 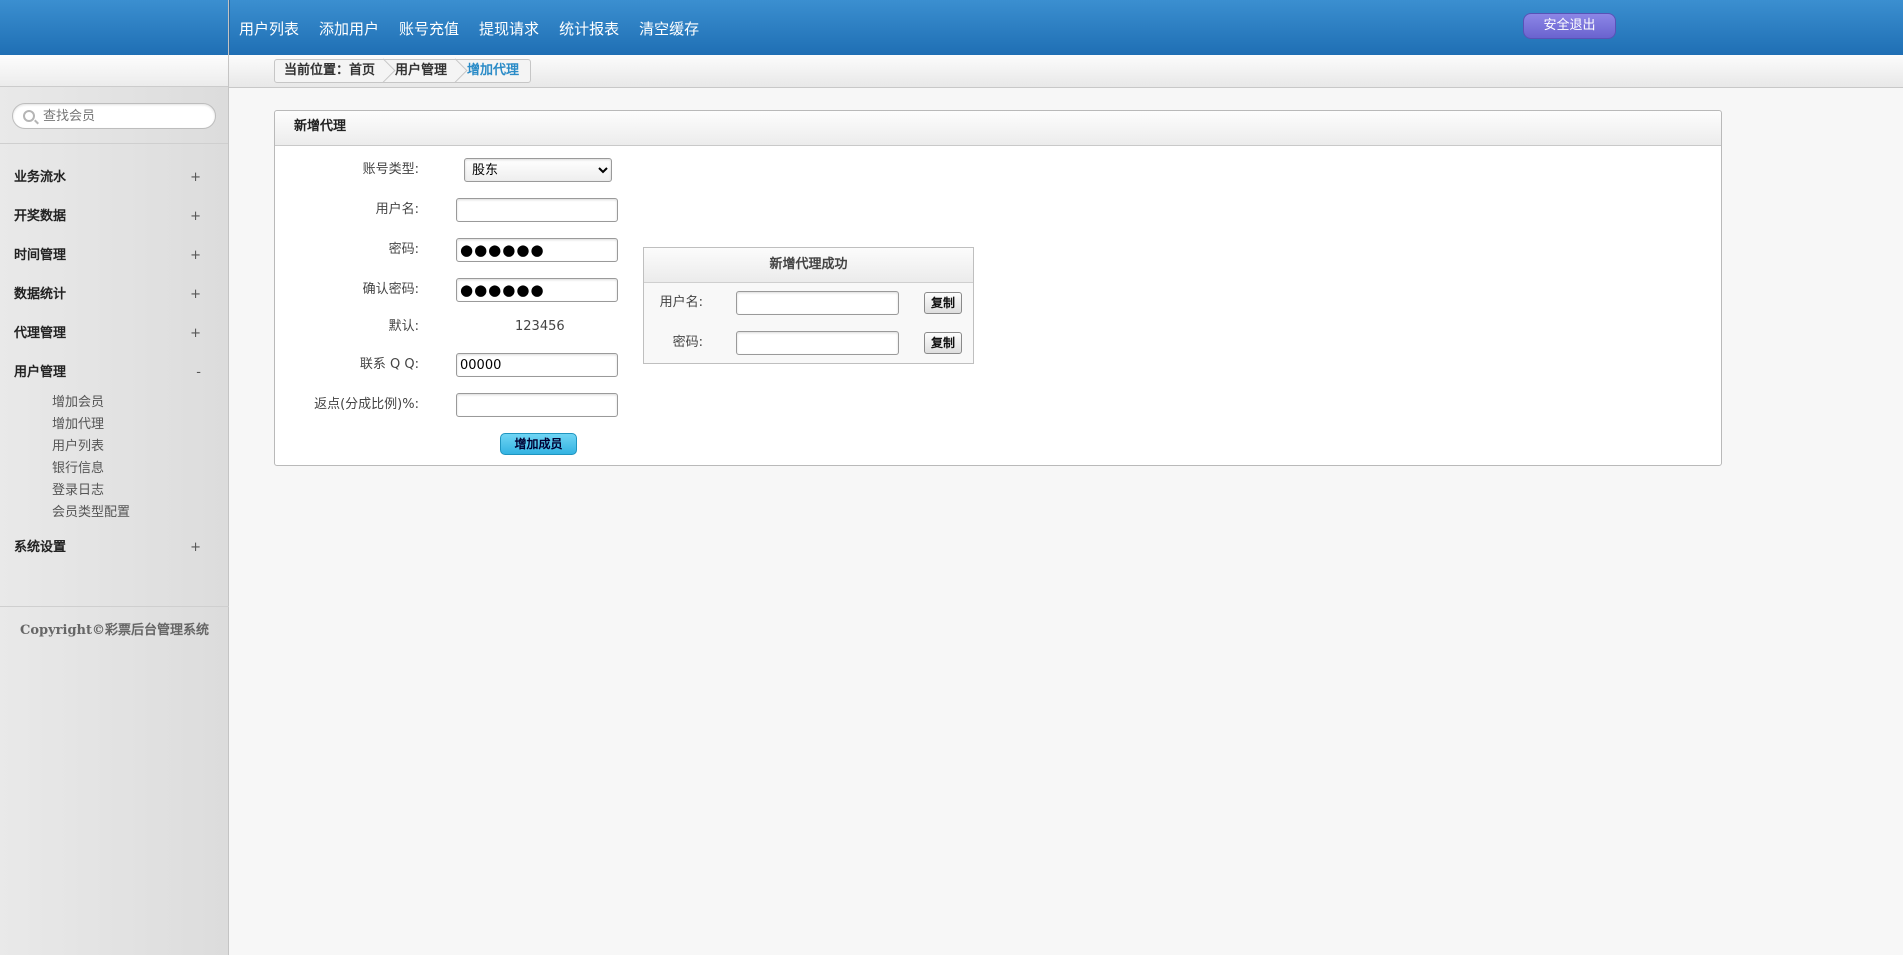 I want to click on breadcrumb: 当前位置：首页 用户管理 增加代理, so click(x=403, y=71).